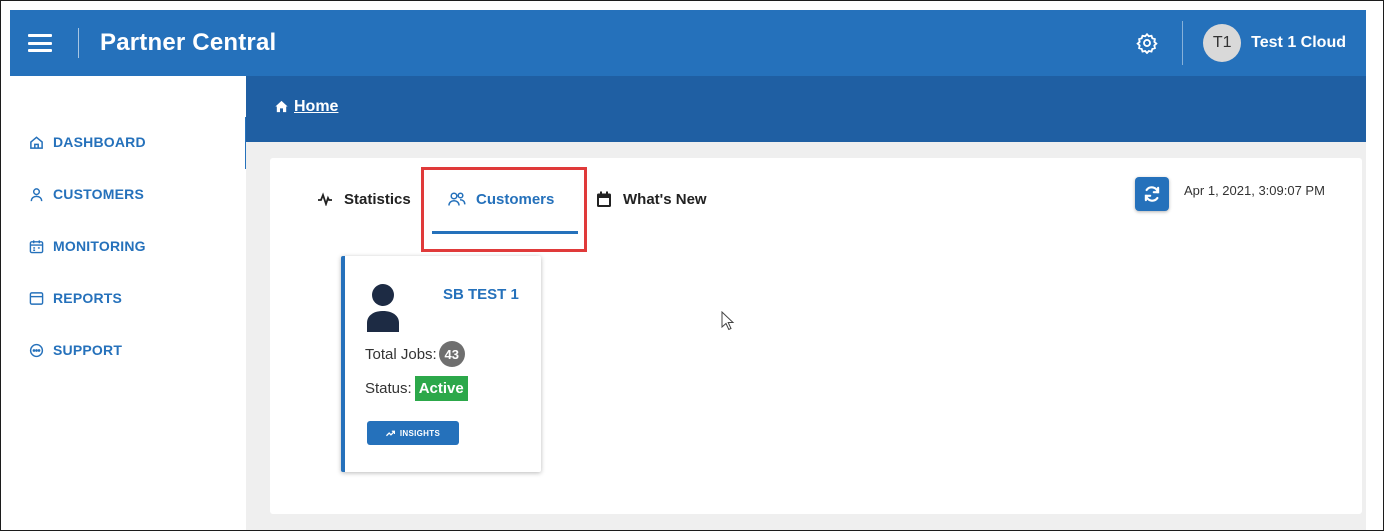 The height and width of the screenshot is (531, 1384). Describe the element at coordinates (129, 303) in the screenshot. I see `sidebar: DASHBOARD CUSTOMERS MONITORING REPORTS S` at that location.